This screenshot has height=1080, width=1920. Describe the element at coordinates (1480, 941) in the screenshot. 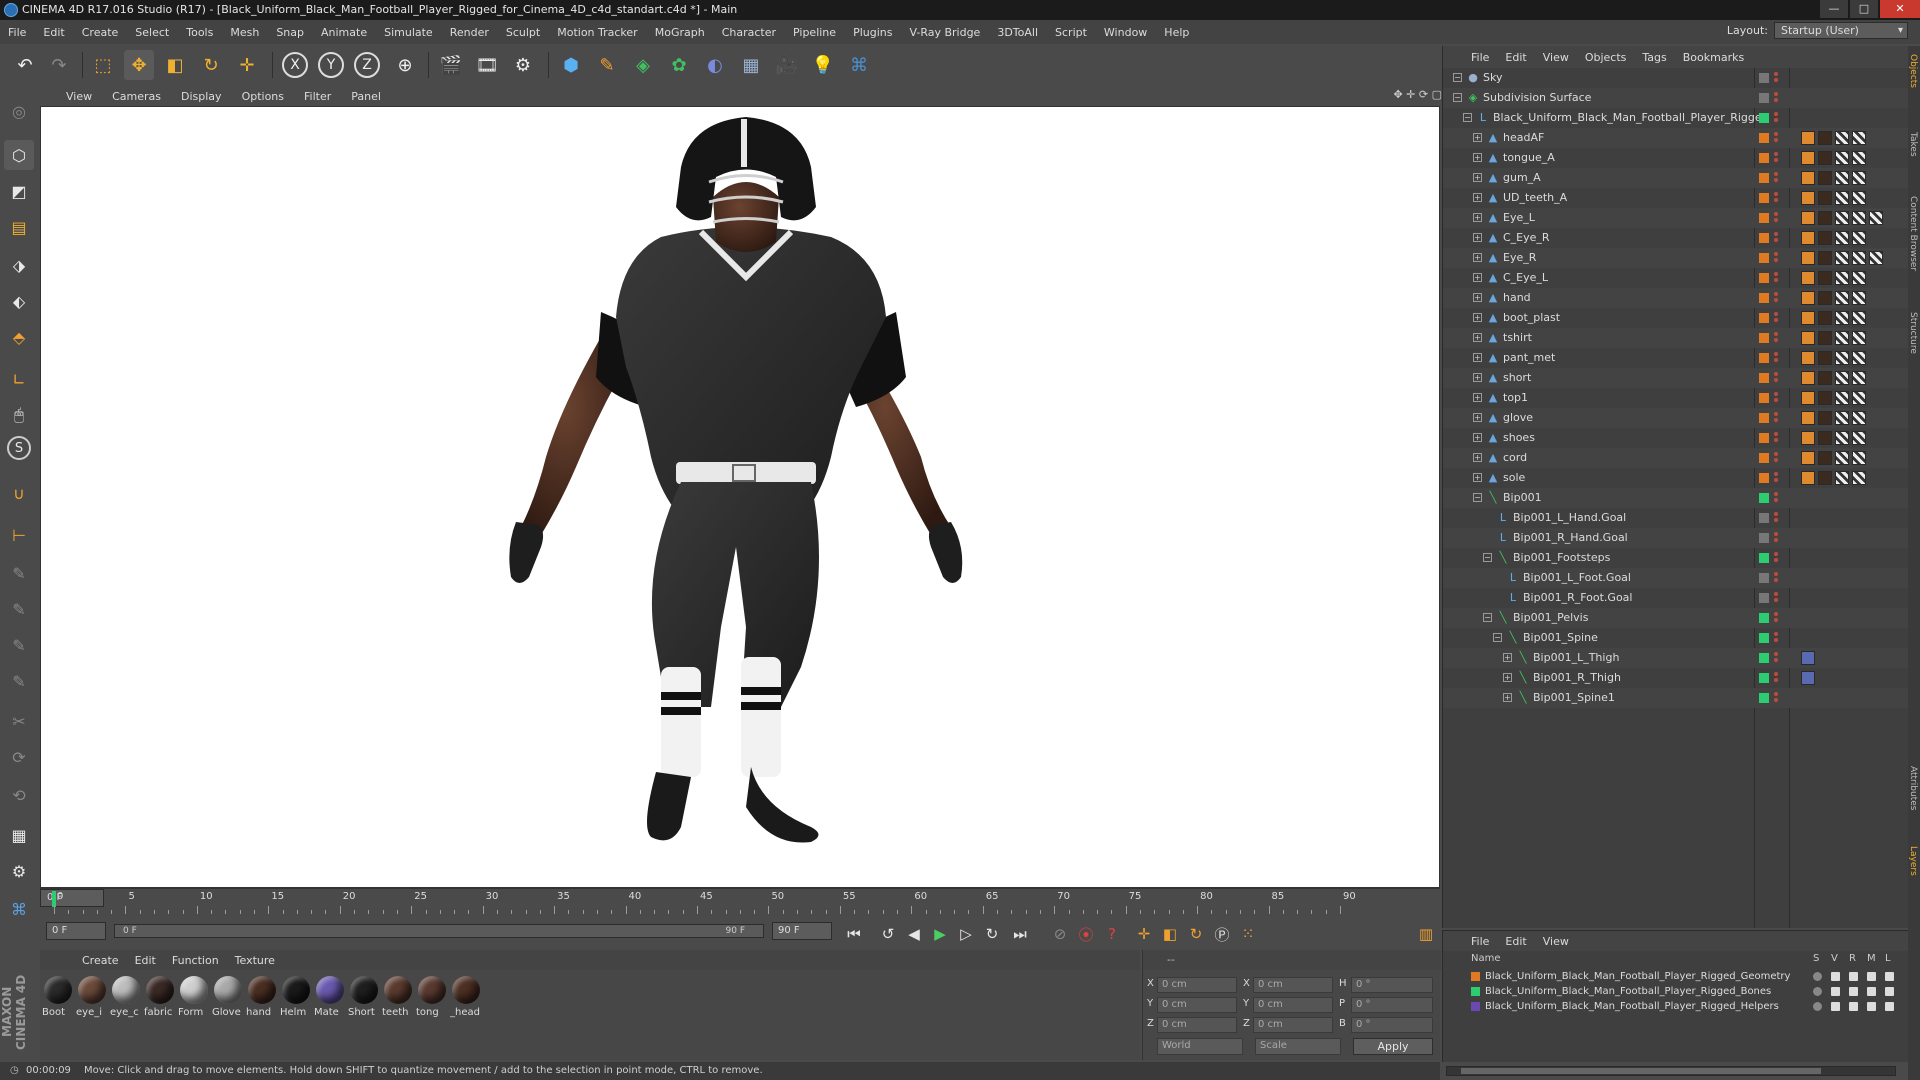

I see `layer-menu-file: File` at that location.